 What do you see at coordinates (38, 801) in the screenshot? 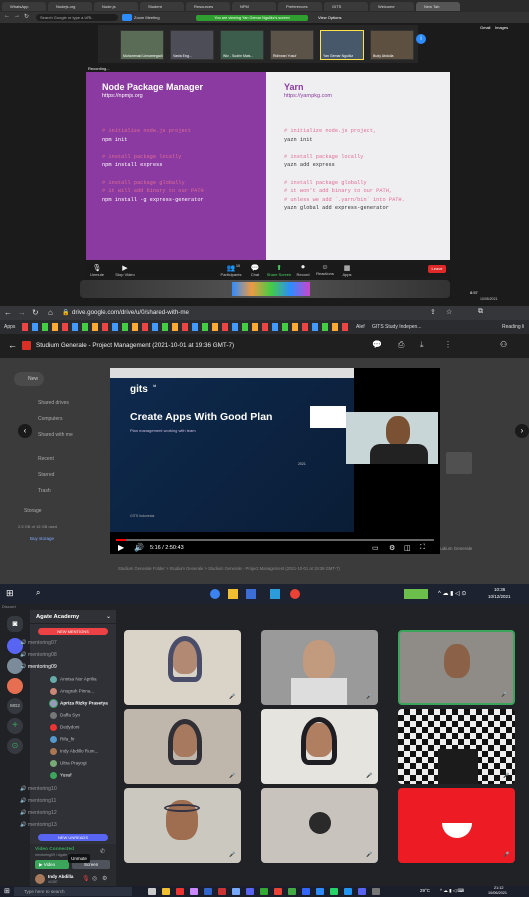
I see `voice-channel: 🔊 mentoring11` at bounding box center [38, 801].